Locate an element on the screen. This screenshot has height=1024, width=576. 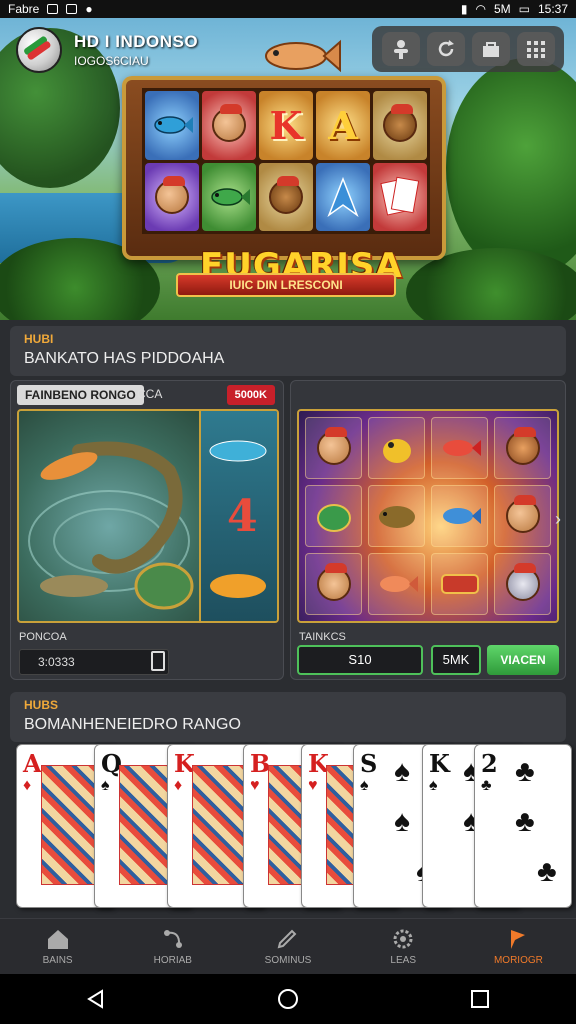
letter-symbol-k: K is located at coordinates (286, 125).